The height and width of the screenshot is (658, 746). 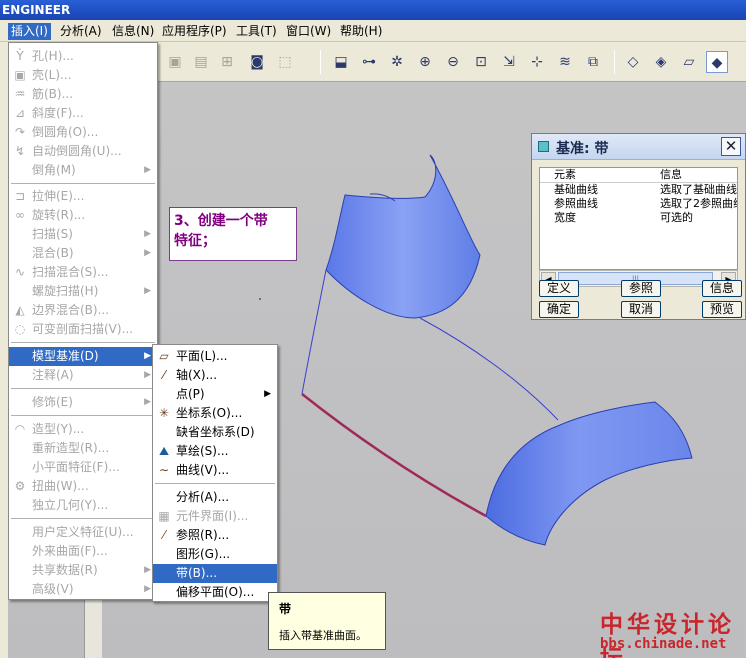 I want to click on tooltip-title: 带, so click(x=285, y=609).